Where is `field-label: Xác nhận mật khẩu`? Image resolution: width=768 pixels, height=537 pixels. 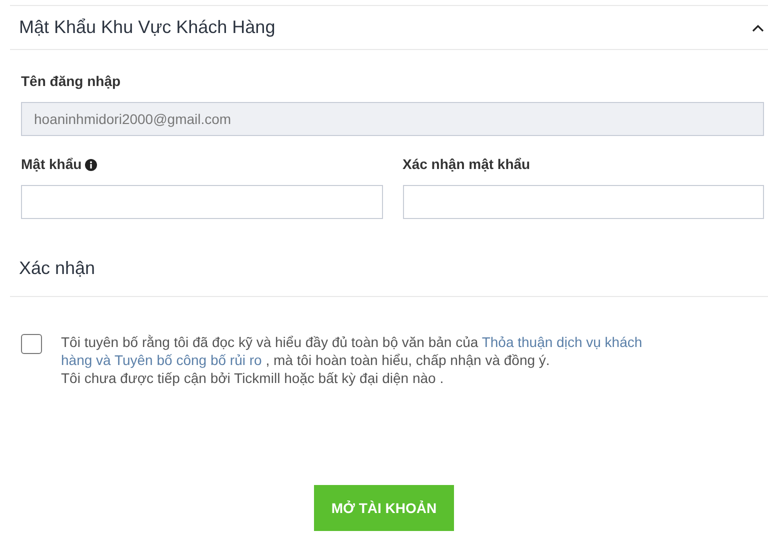
field-label: Xác nhận mật khẩu is located at coordinates (466, 164).